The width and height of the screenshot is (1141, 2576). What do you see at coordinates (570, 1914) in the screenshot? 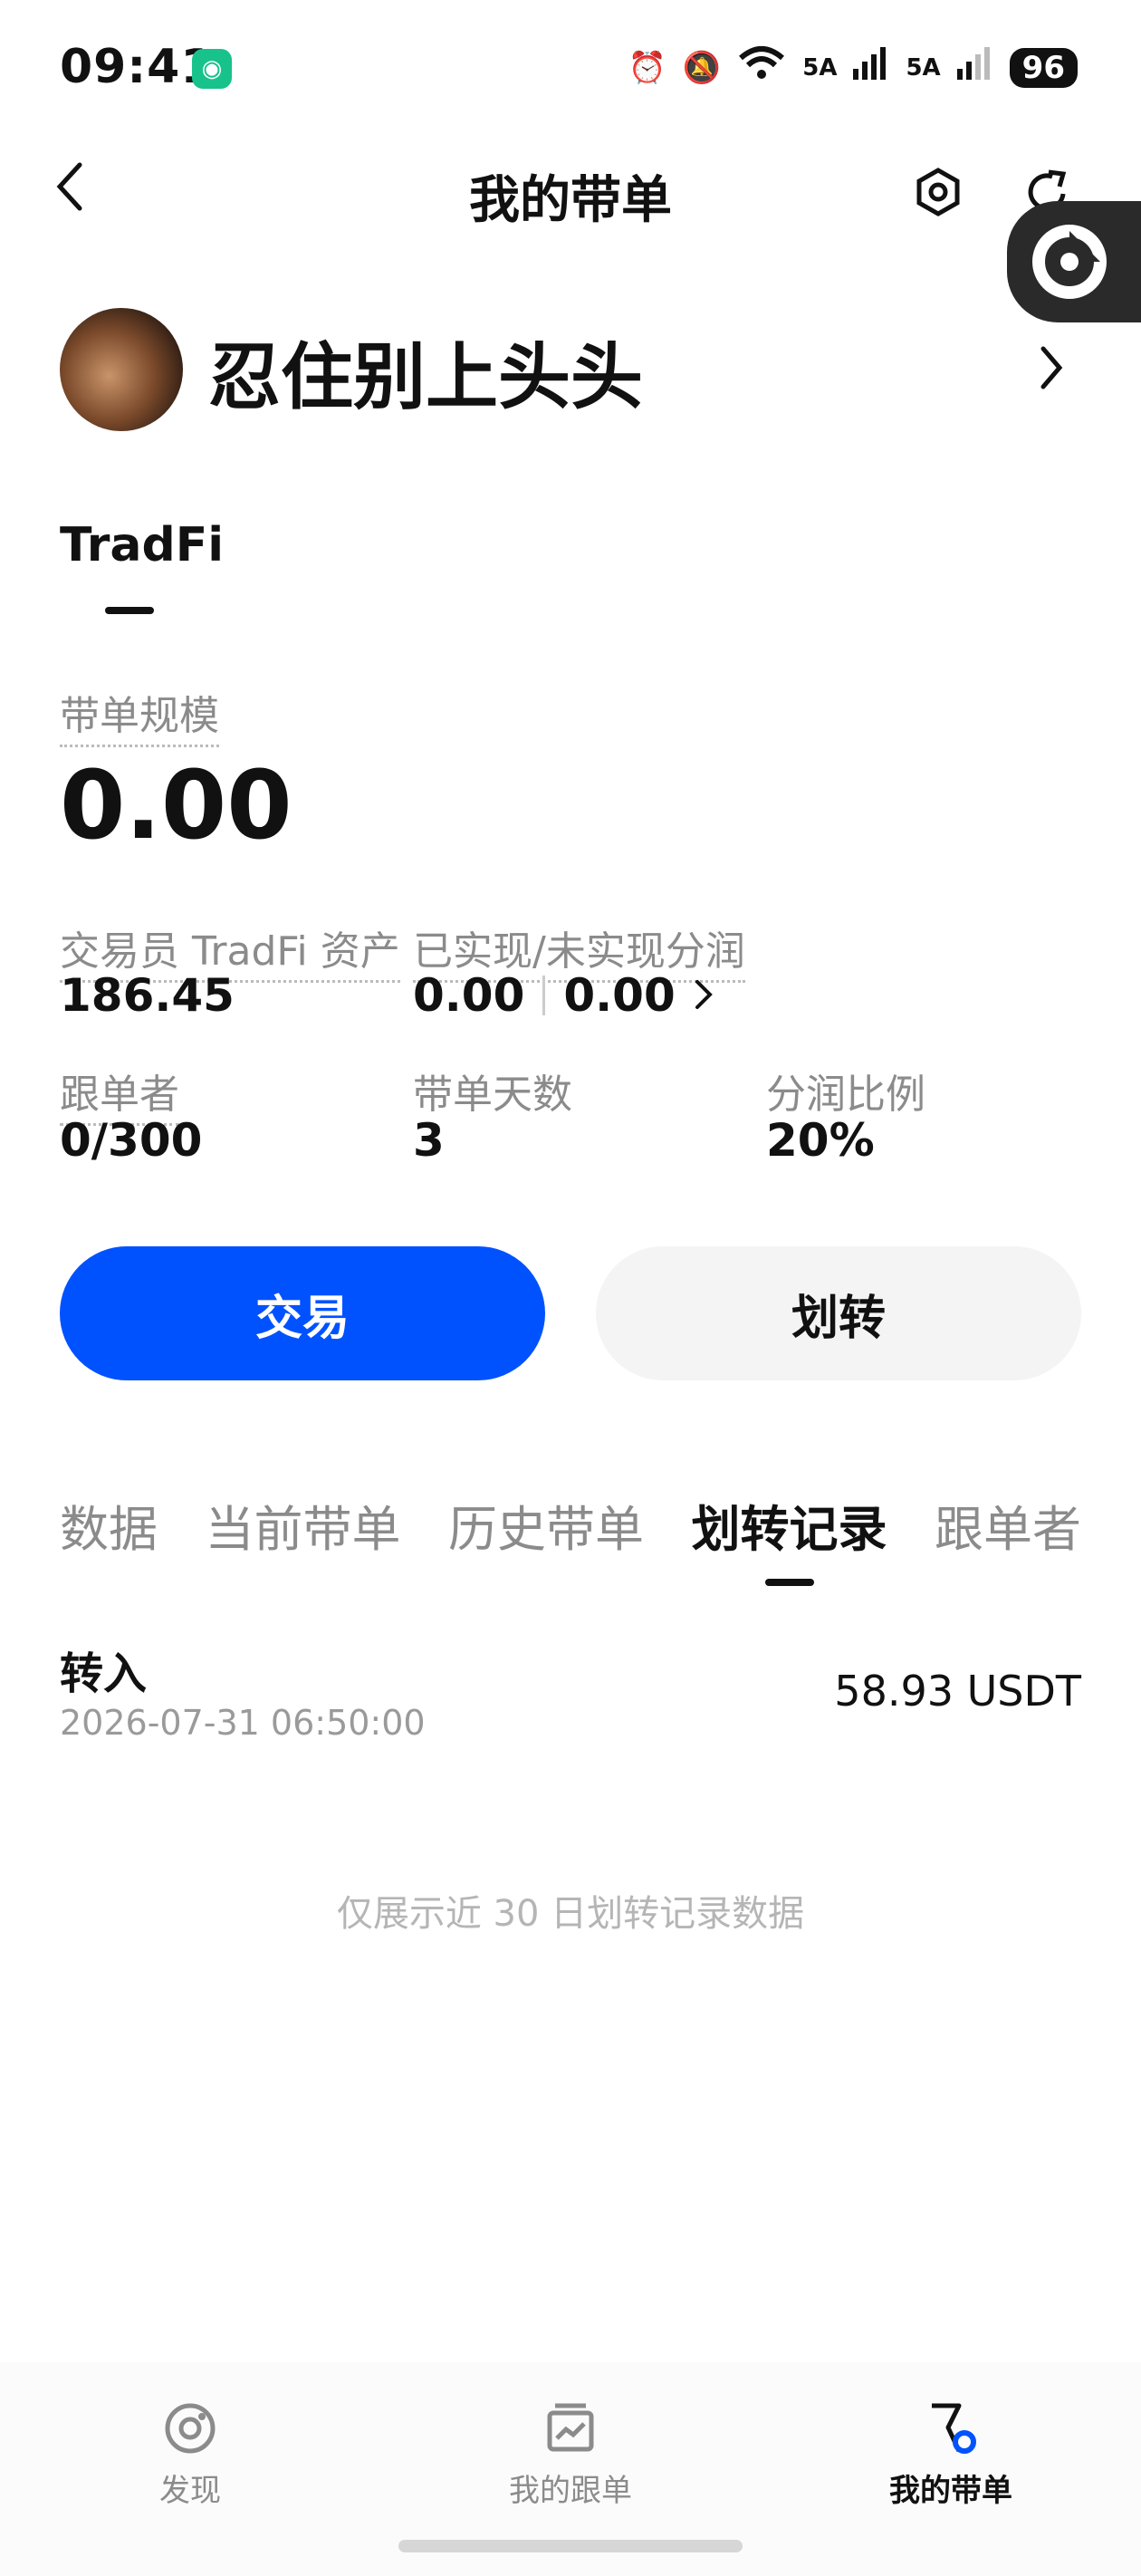
I see `records-note: 仅展示近 30 日划转记录数据` at bounding box center [570, 1914].